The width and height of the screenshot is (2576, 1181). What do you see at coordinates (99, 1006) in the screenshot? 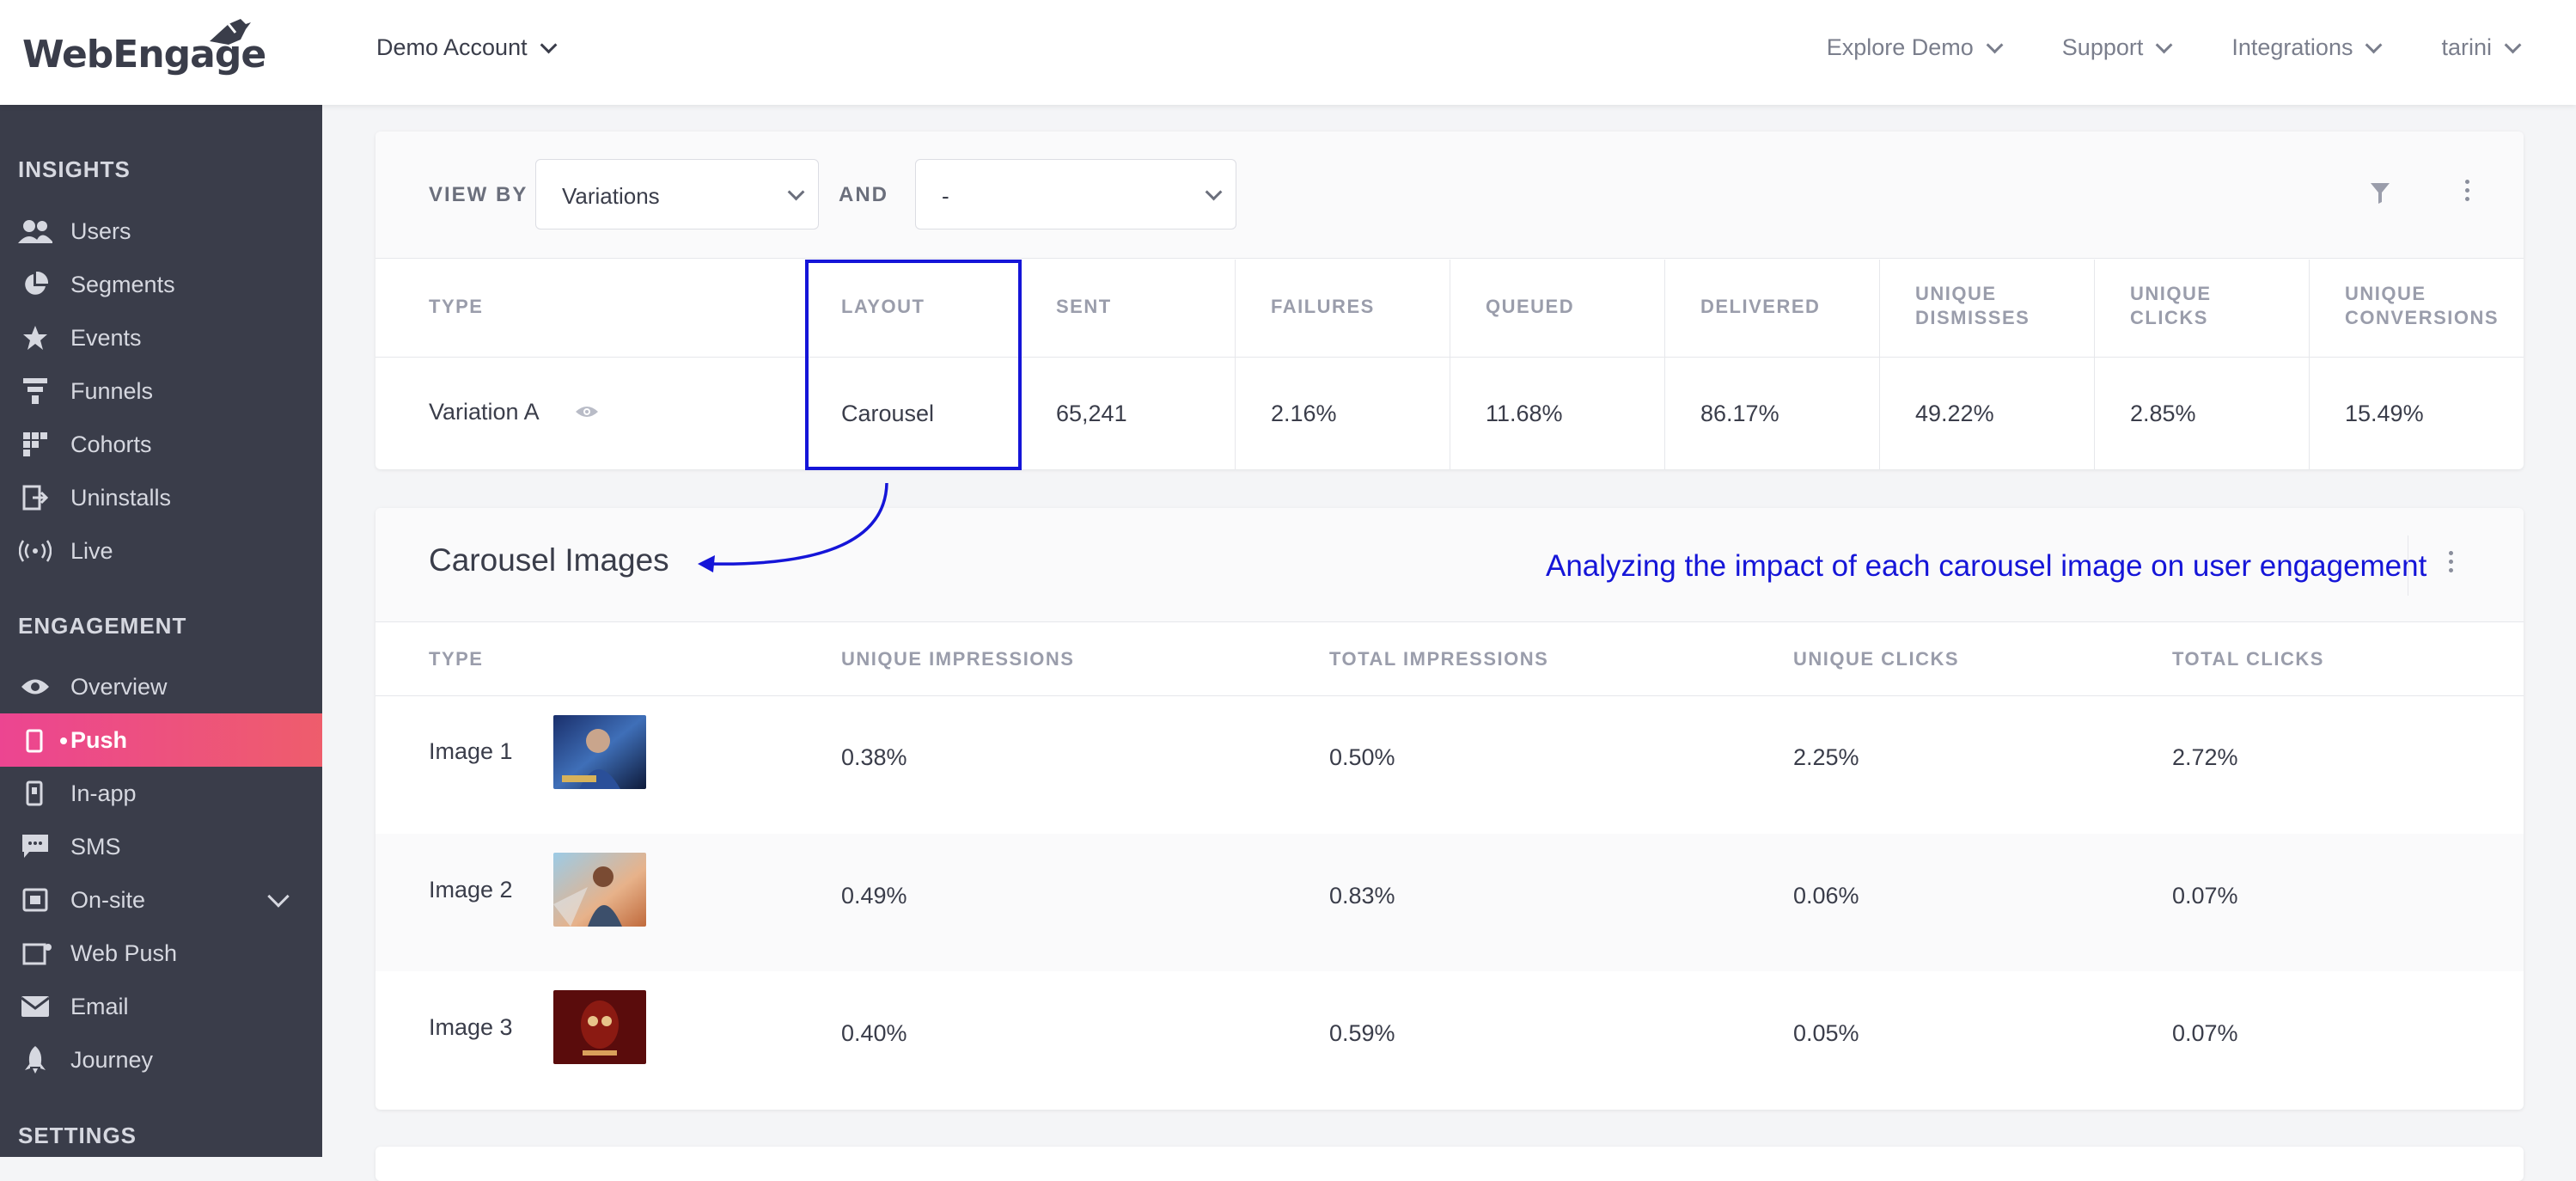
I see `sidebar-item-label: Email` at bounding box center [99, 1006].